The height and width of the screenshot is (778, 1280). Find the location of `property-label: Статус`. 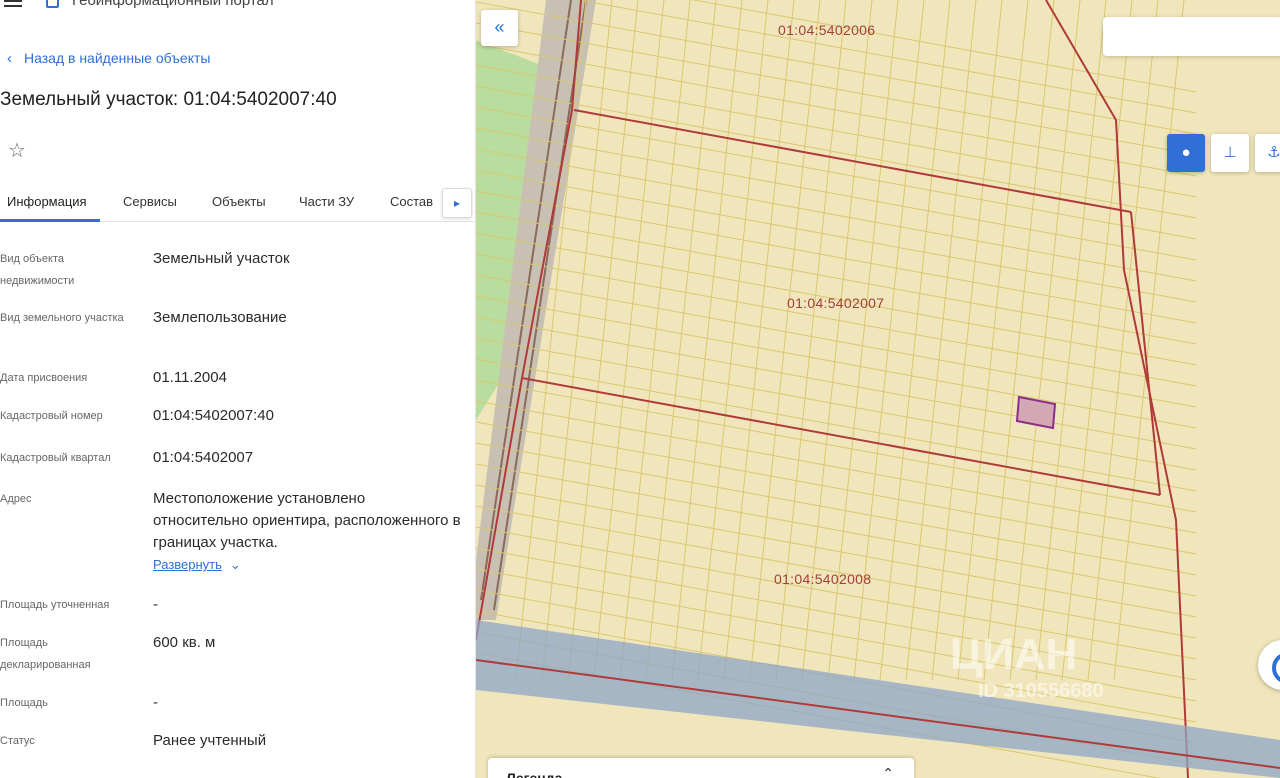

property-label: Статус is located at coordinates (17, 741).